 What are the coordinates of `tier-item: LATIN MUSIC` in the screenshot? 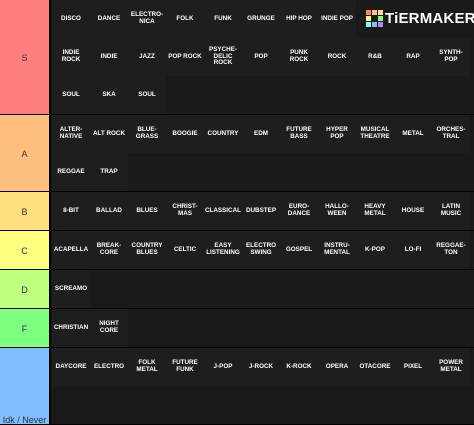 It's located at (451, 211).